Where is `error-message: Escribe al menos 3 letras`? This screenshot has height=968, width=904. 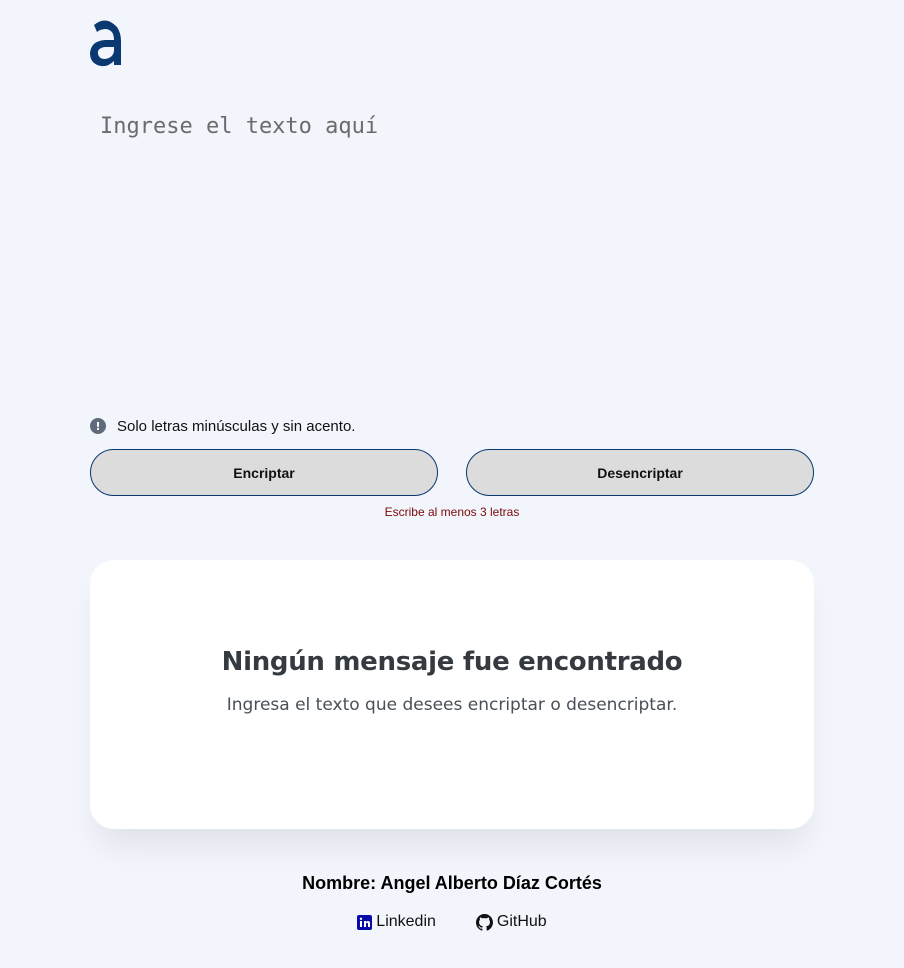 error-message: Escribe al menos 3 letras is located at coordinates (452, 512).